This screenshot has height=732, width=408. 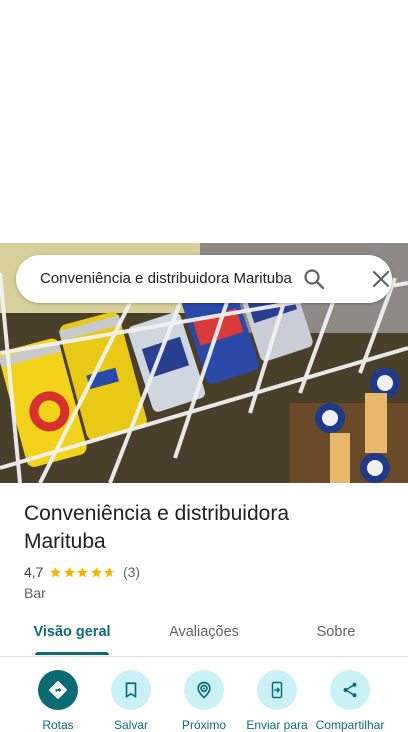 I want to click on tab-about: Sobre, so click(x=336, y=634).